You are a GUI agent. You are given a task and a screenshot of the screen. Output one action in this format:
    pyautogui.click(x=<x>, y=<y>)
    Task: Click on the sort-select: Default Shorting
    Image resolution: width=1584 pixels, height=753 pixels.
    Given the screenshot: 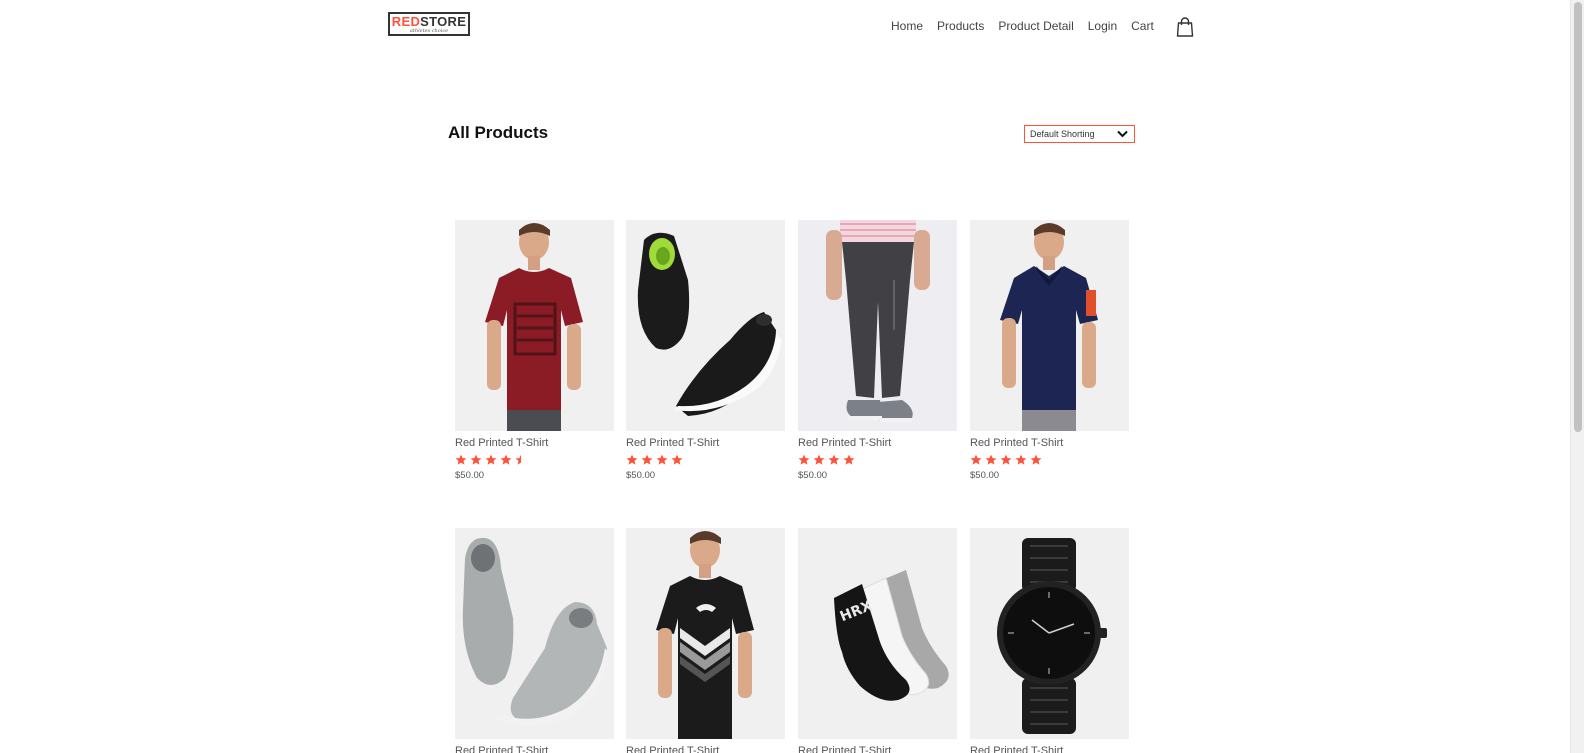 What is the action you would take?
    pyautogui.click(x=1079, y=134)
    